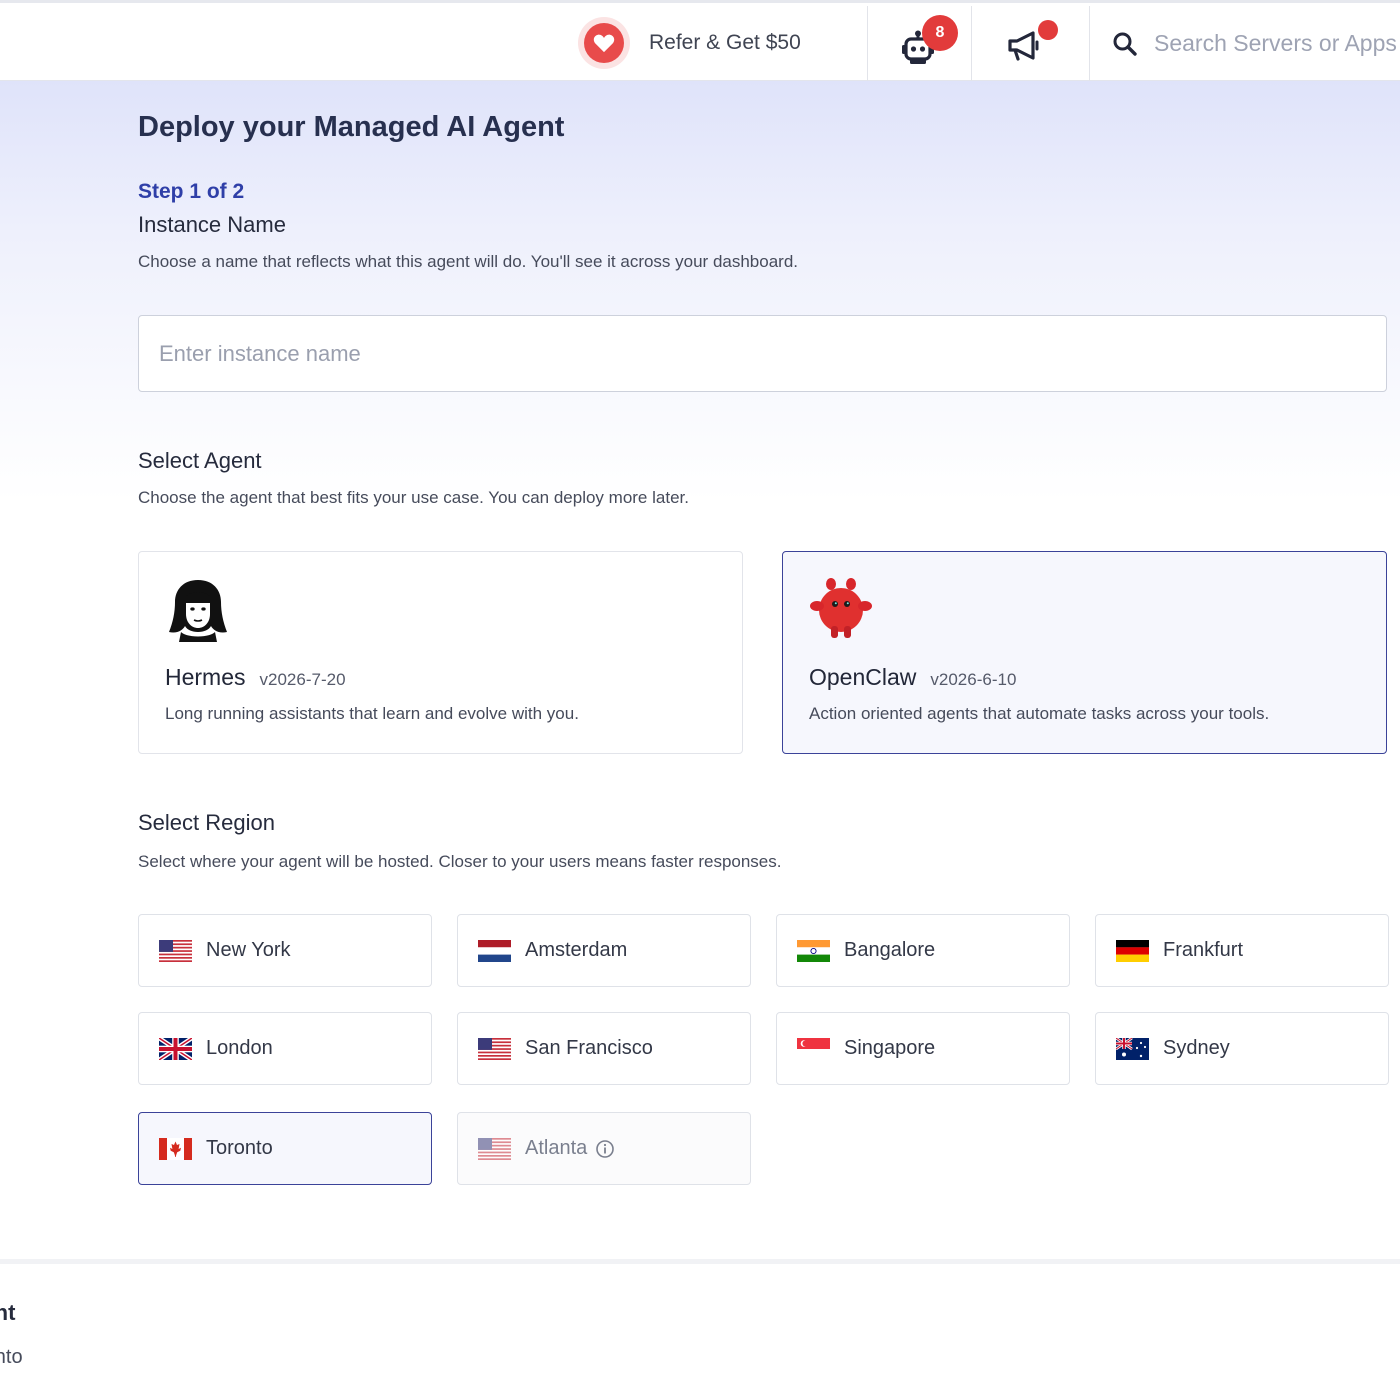  What do you see at coordinates (11, 1357) in the screenshot?
I see `footer-subtitle: ronto` at bounding box center [11, 1357].